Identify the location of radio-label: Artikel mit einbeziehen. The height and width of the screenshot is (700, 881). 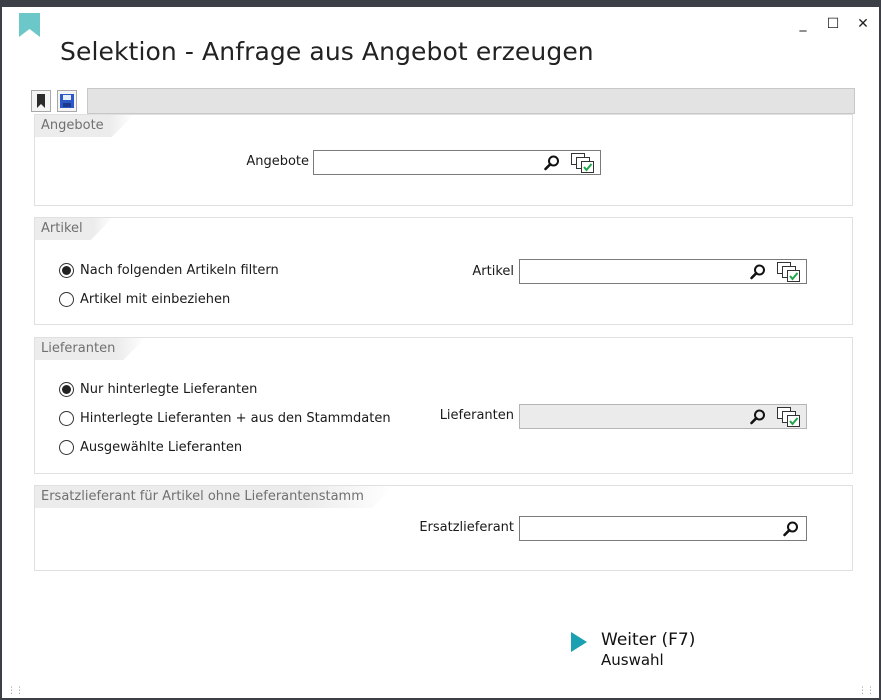
(155, 299).